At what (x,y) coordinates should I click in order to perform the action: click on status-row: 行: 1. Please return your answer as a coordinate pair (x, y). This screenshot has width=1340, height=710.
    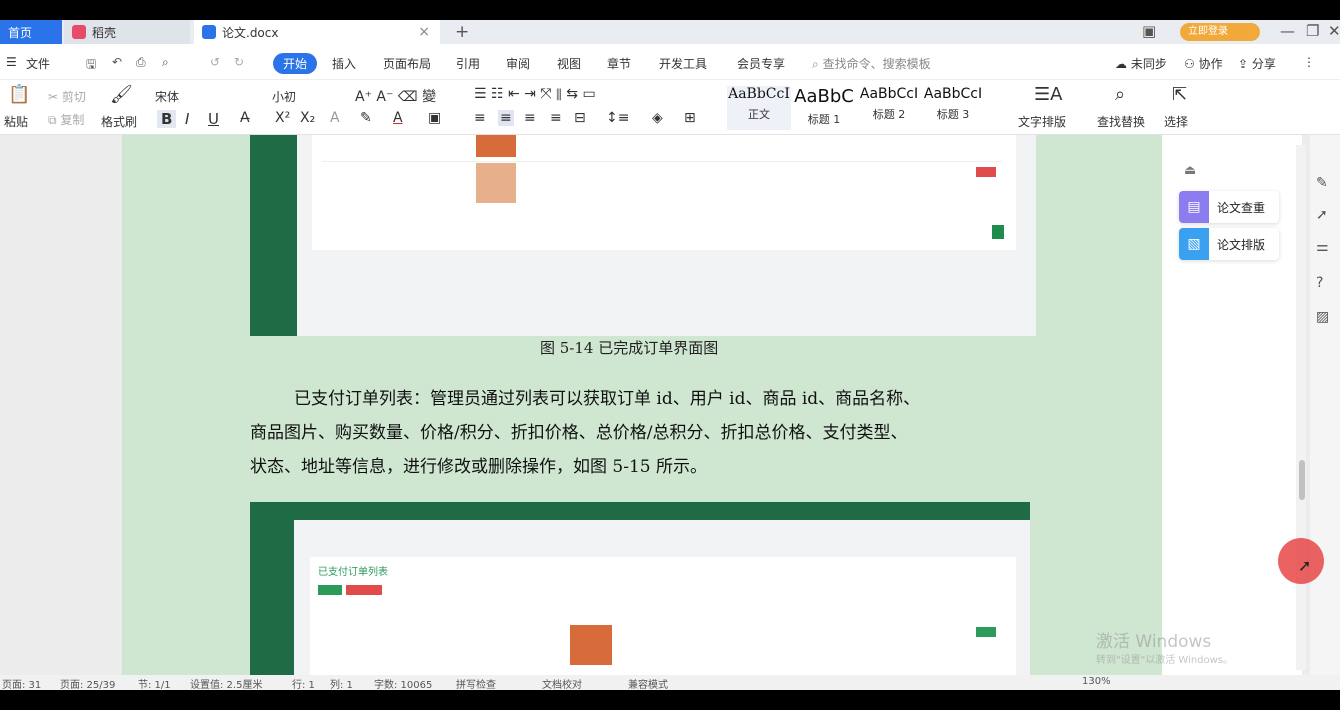
    Looking at the image, I should click on (303, 685).